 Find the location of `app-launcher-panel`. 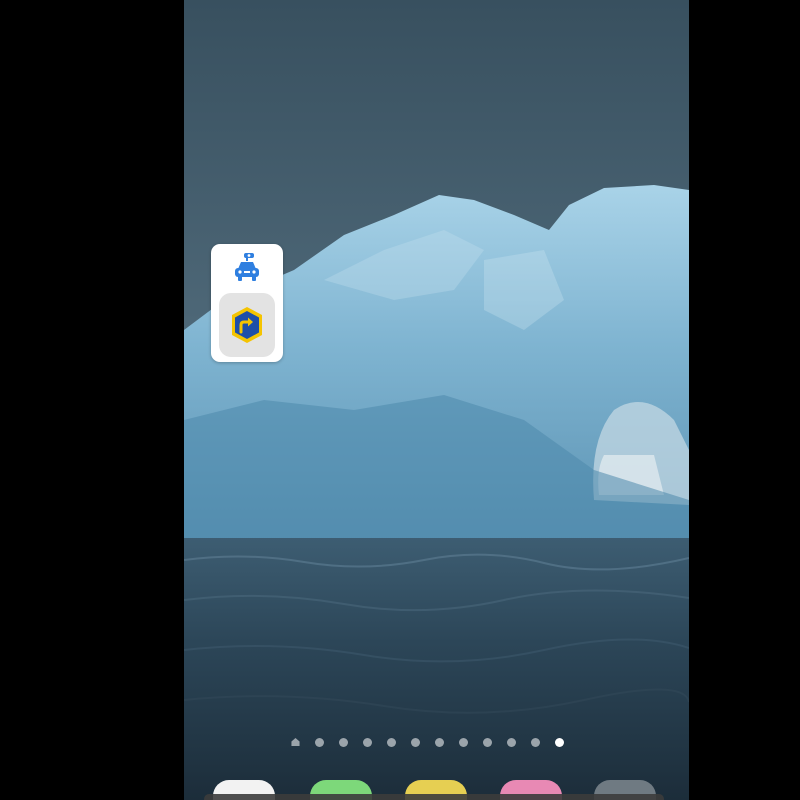

app-launcher-panel is located at coordinates (247, 303).